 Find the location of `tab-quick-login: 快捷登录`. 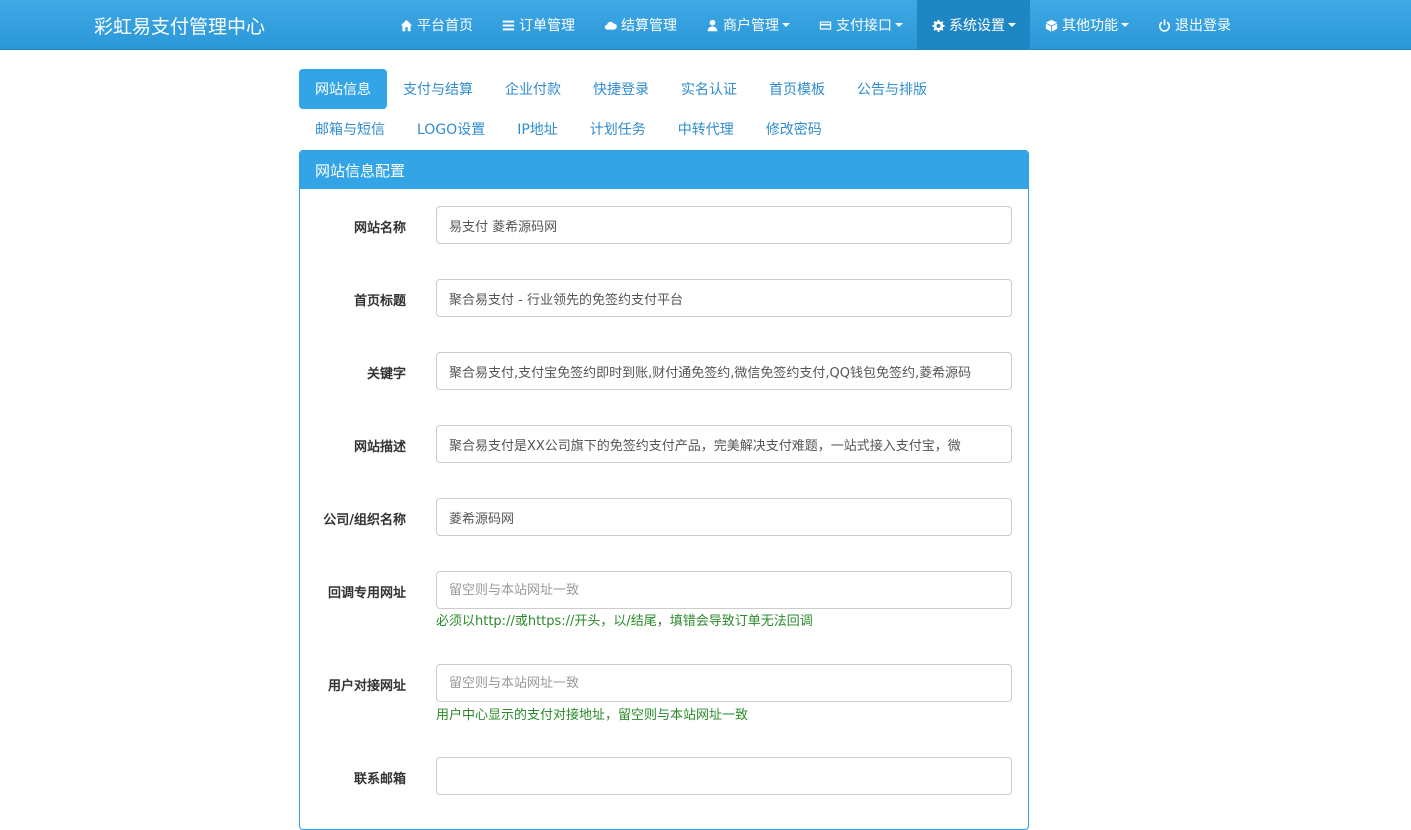

tab-quick-login: 快捷登录 is located at coordinates (621, 89).